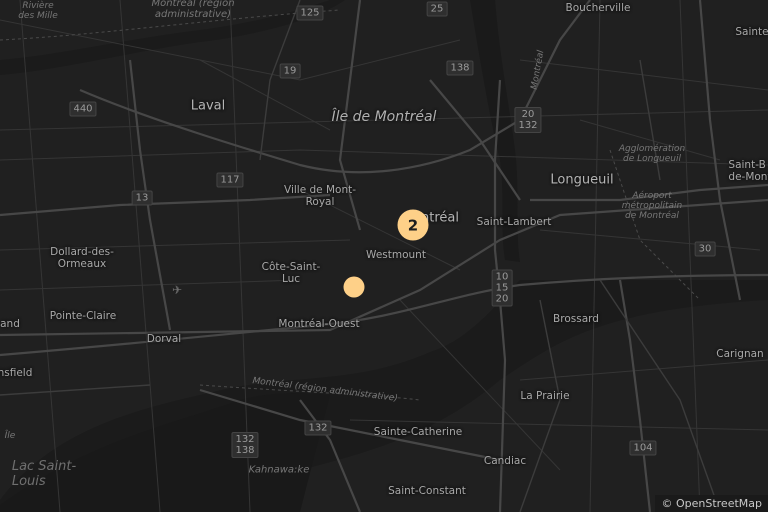 The width and height of the screenshot is (768, 512). Describe the element at coordinates (427, 491) in the screenshot. I see `saint-constant-label: Saint-Constant` at that location.